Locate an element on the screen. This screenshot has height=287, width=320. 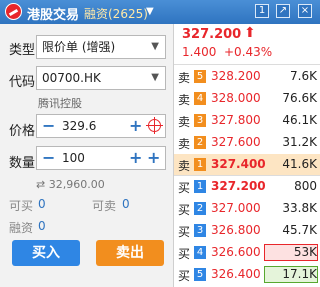
bid-row-1: 买 1 327.200 800 is located at coordinates (247, 186).